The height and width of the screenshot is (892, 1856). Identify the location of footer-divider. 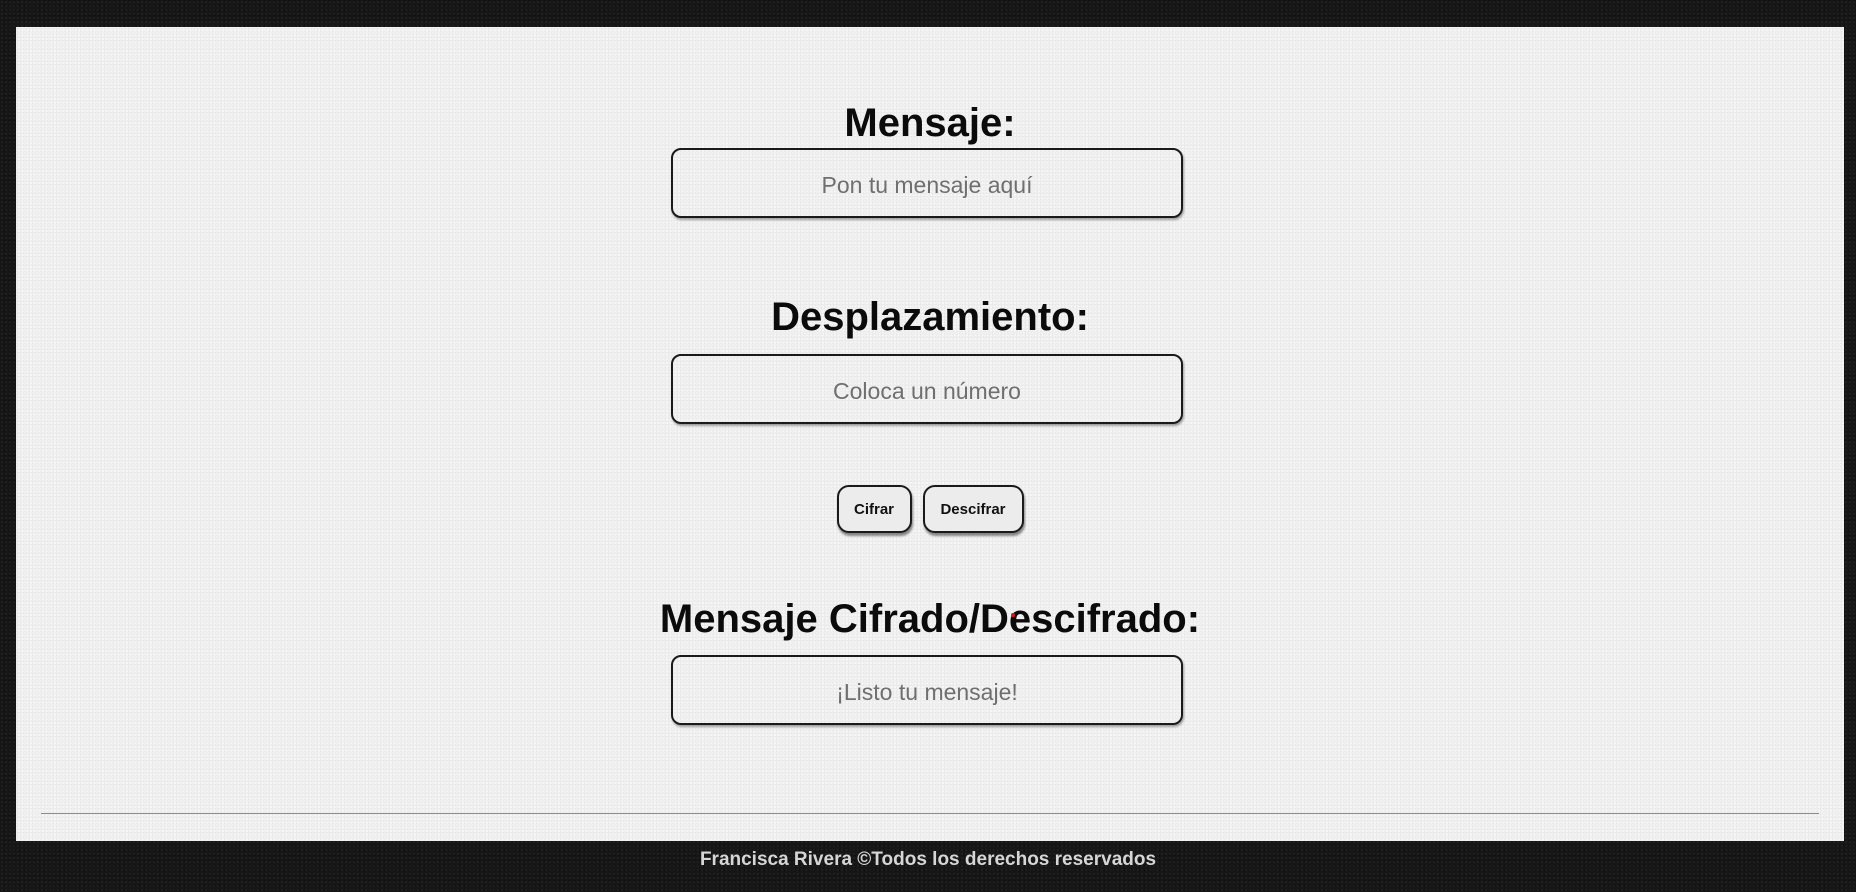
(930, 813).